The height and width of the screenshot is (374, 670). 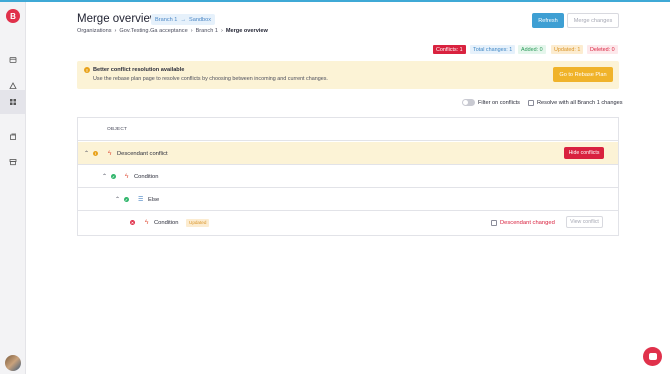 I want to click on deleted-stat: Deleted: 0, so click(x=602, y=49).